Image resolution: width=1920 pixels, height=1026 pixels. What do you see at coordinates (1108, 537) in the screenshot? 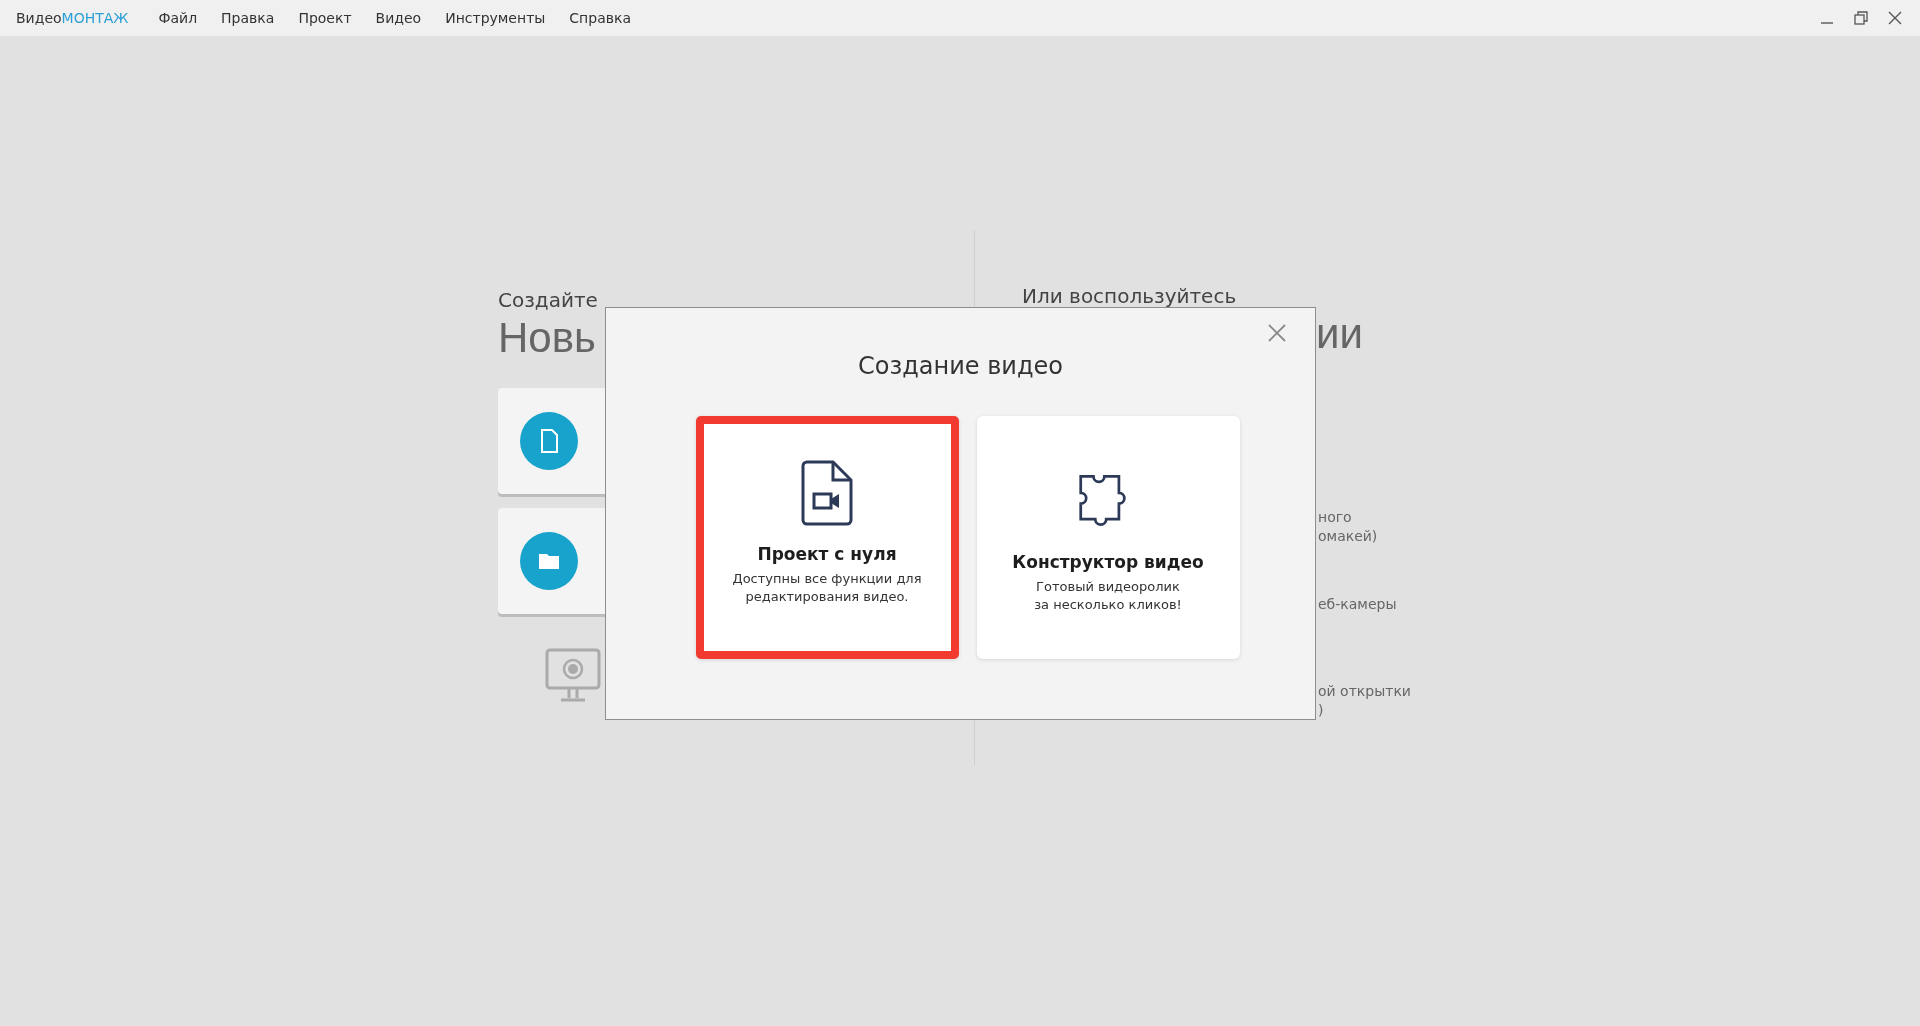
I see `option-card: Конструктор видео Готовый видеоролик за несколько кликов!` at bounding box center [1108, 537].